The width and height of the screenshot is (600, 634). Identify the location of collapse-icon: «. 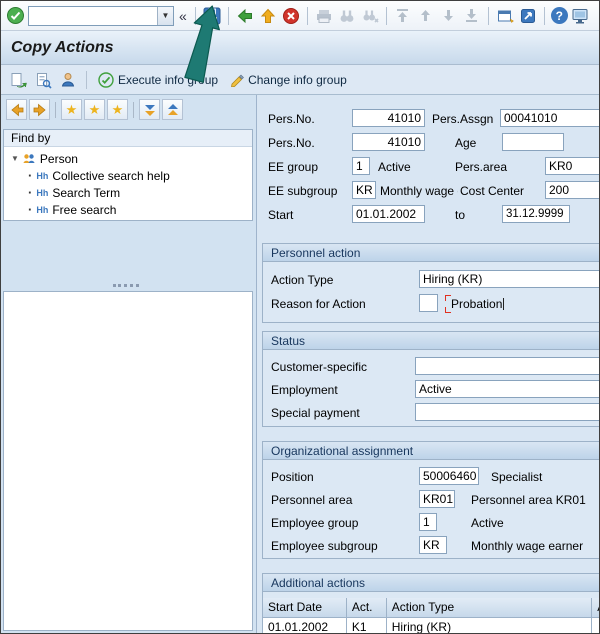
(183, 16).